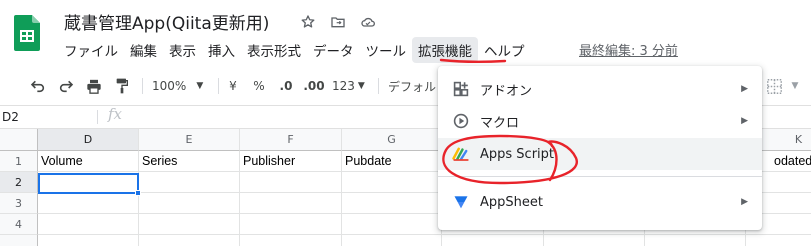 The image size is (811, 246). I want to click on document-title: 蔵書管理App(Qiita更新用), so click(166, 21).